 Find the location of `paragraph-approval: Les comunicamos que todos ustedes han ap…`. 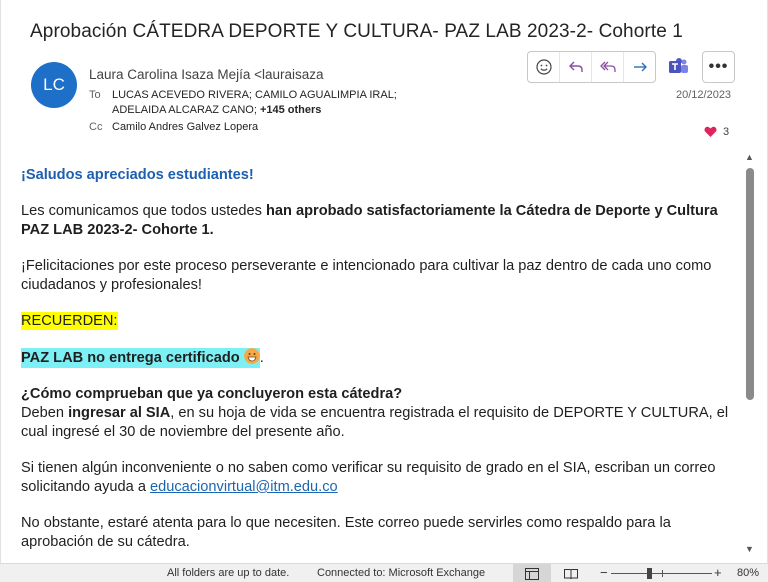

paragraph-approval: Les comunicamos que todos ustedes han ap… is located at coordinates (379, 221).